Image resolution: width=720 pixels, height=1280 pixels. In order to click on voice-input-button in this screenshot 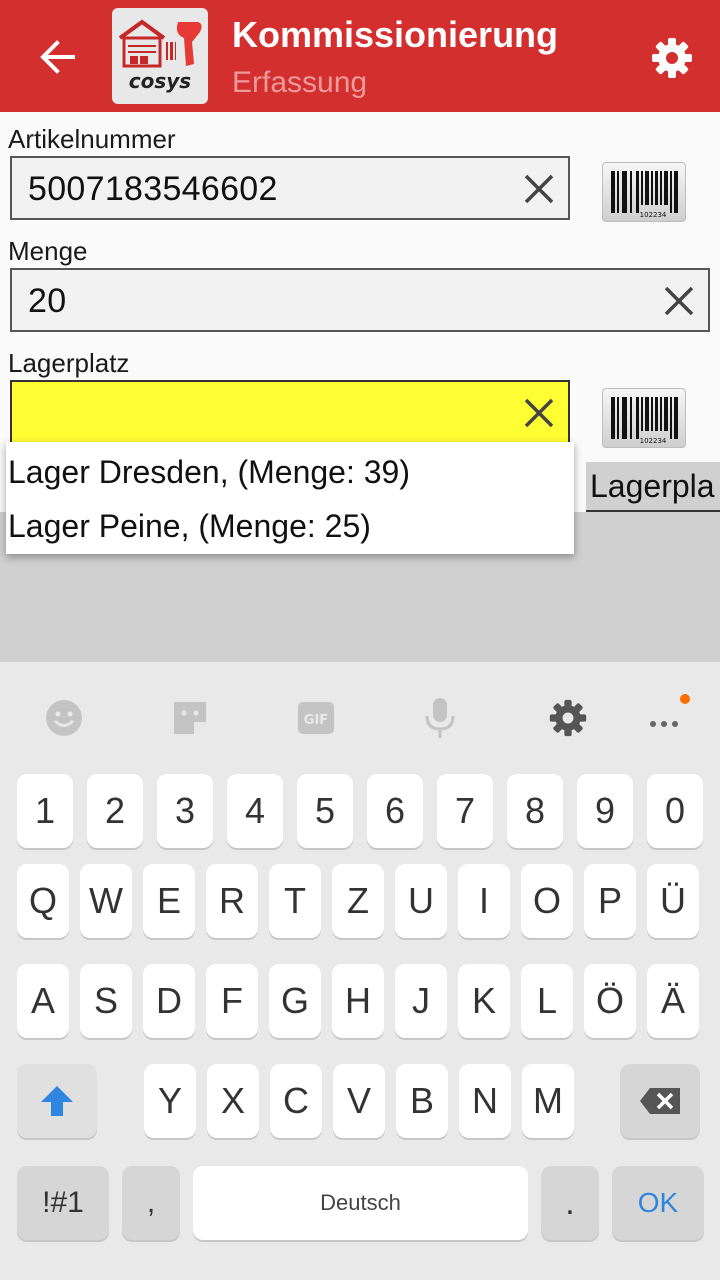, I will do `click(440, 718)`.